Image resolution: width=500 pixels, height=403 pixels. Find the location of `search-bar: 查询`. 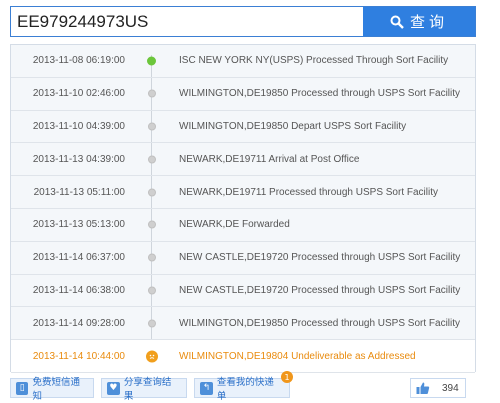

search-bar: 查询 is located at coordinates (243, 21).